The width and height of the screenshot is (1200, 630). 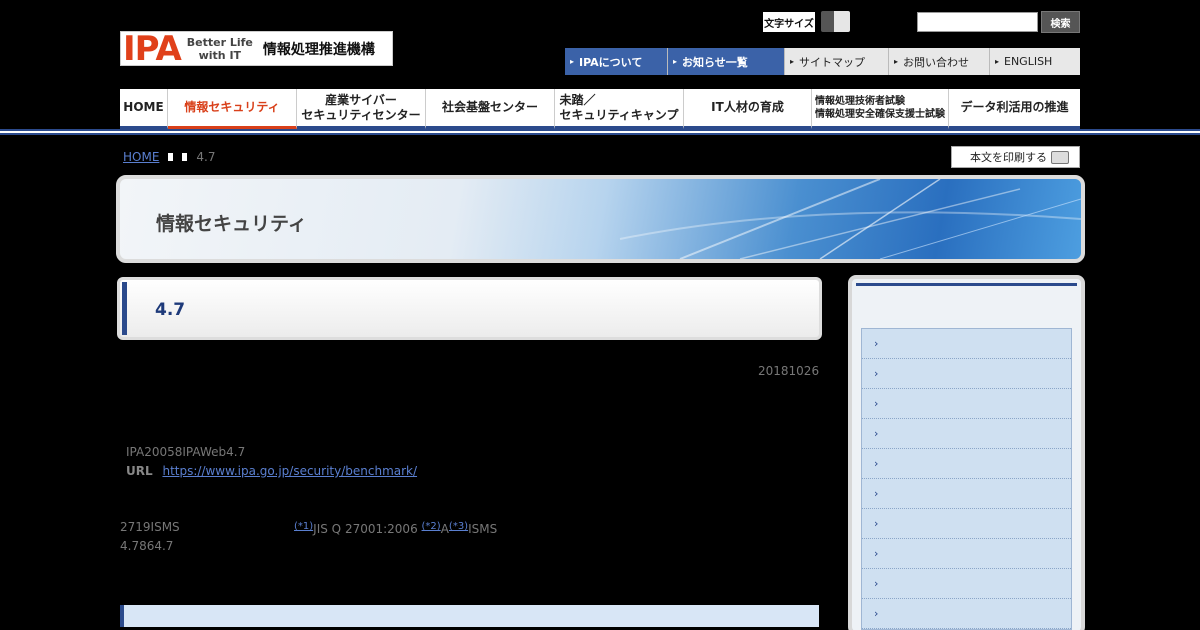 I want to click on gnav-social-infra-label: 社会基盤センター, so click(x=489, y=107).